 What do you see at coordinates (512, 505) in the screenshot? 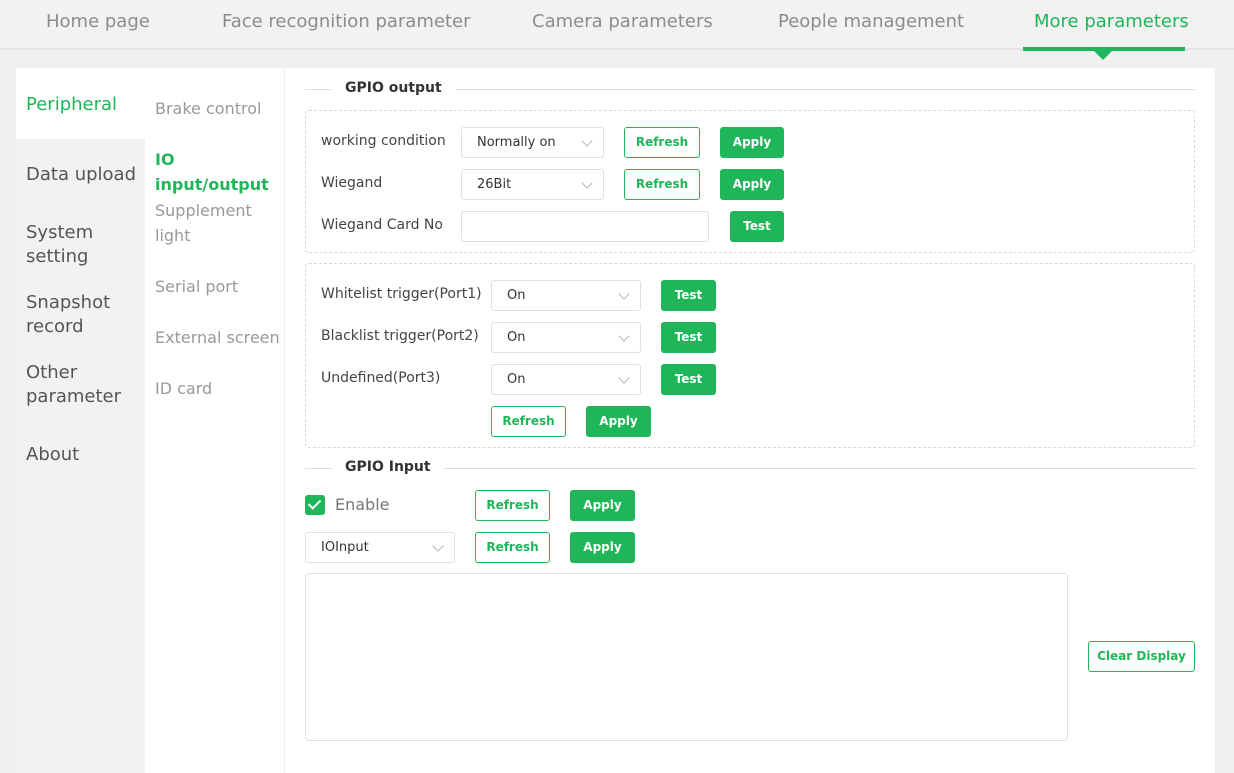
I see `enable-refresh-button: Refresh` at bounding box center [512, 505].